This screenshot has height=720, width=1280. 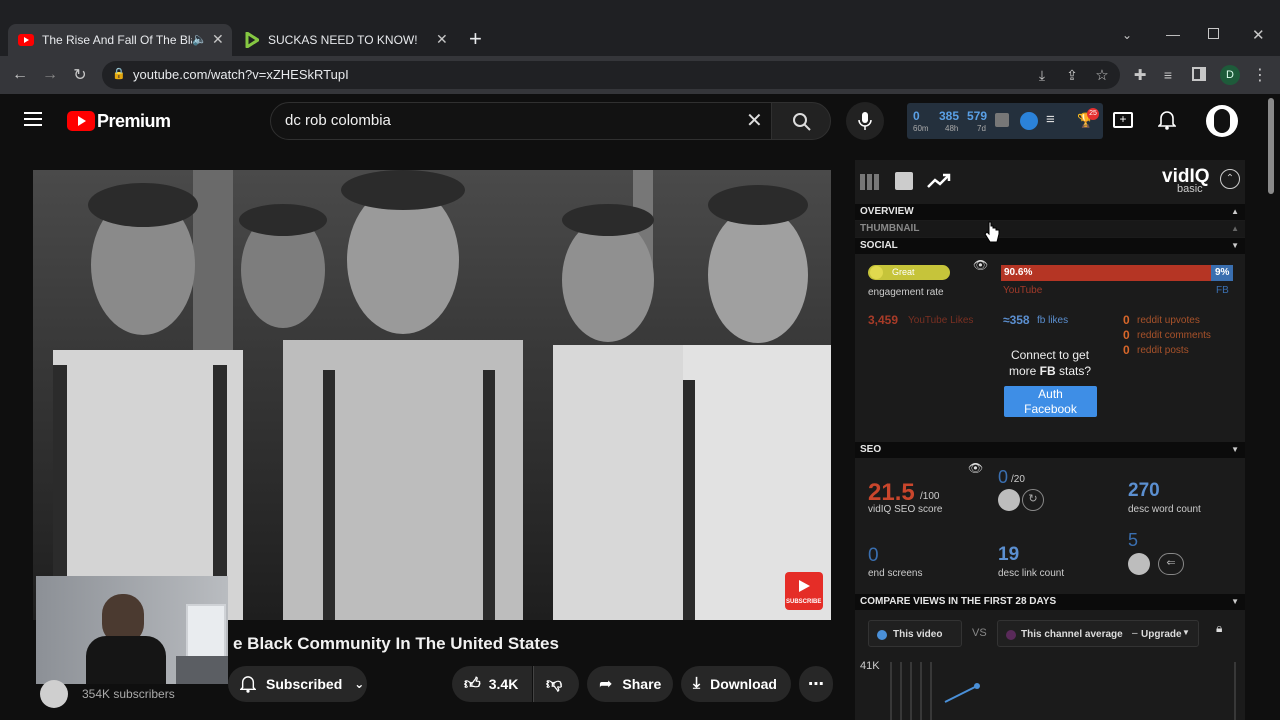 What do you see at coordinates (1163, 350) in the screenshot?
I see `reddit-posts-label: reddit posts` at bounding box center [1163, 350].